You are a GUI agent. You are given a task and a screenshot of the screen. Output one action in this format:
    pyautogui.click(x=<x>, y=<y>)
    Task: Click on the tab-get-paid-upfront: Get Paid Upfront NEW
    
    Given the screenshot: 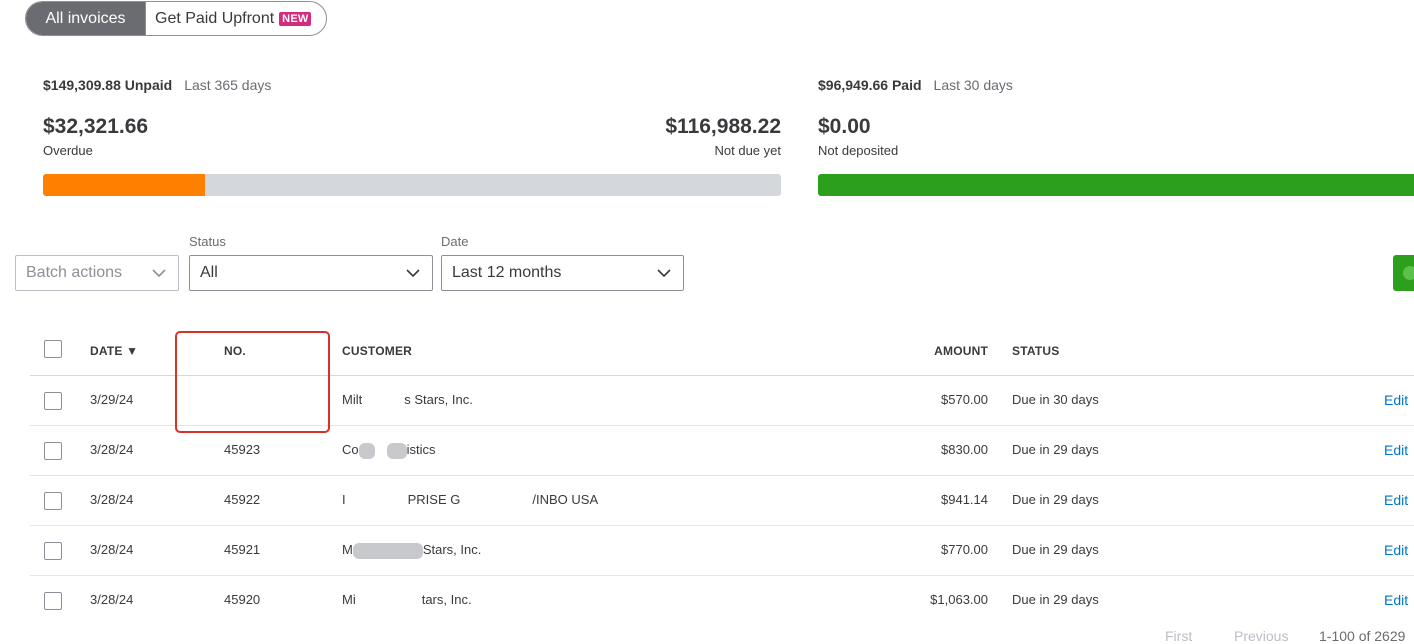 What is the action you would take?
    pyautogui.click(x=235, y=18)
    